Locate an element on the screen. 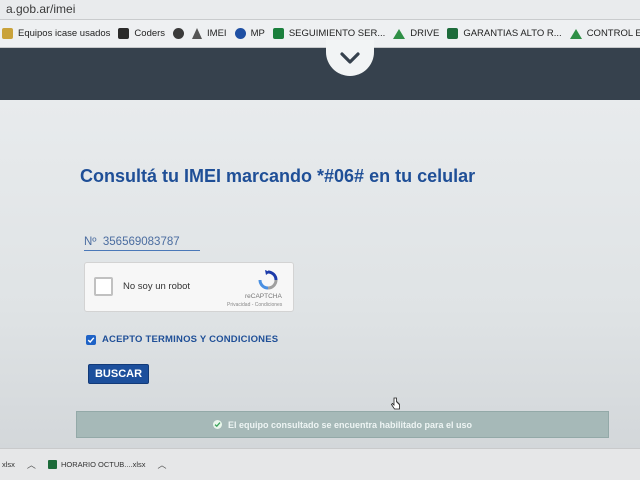 This screenshot has height=480, width=640. bookmark-label: DRIVE is located at coordinates (425, 33).